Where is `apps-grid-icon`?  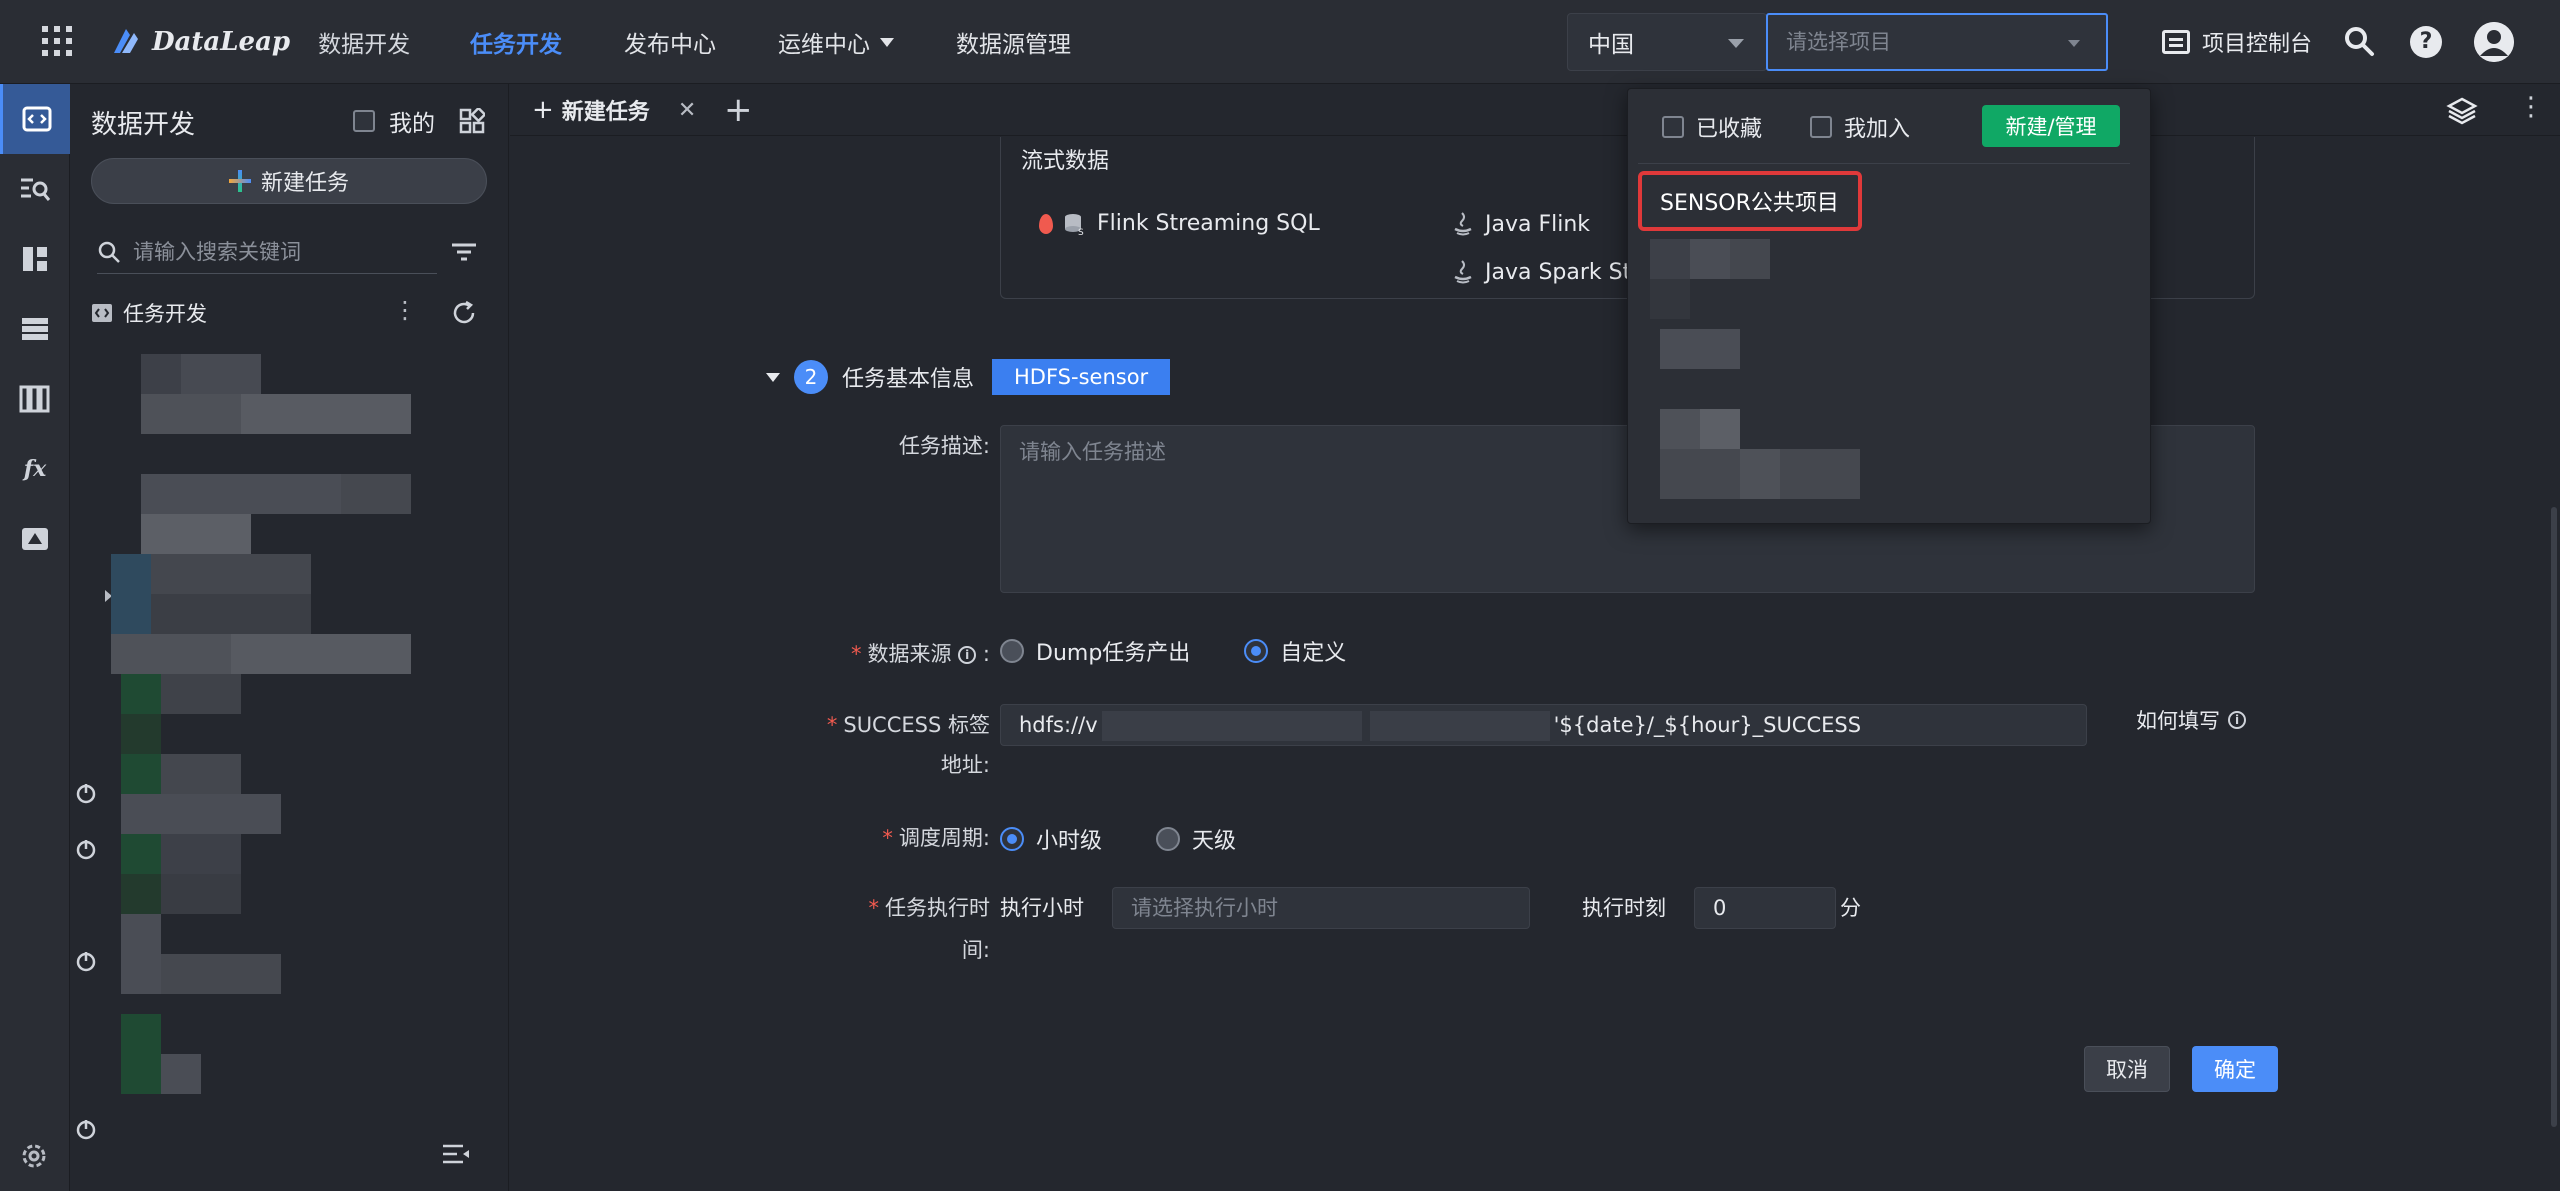 apps-grid-icon is located at coordinates (57, 41).